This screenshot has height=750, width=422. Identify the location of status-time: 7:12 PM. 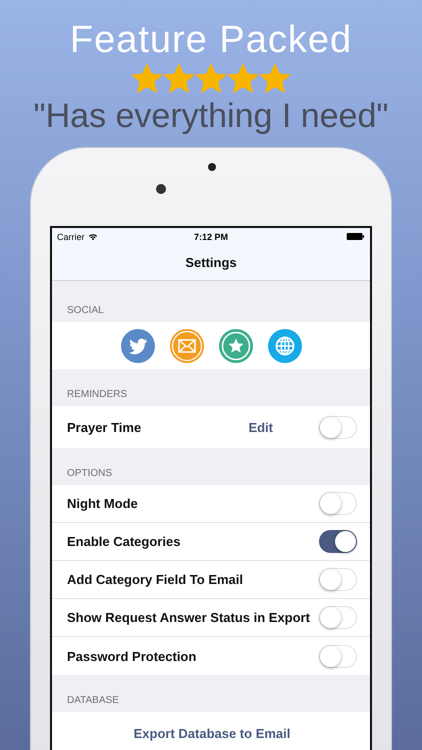
(211, 237).